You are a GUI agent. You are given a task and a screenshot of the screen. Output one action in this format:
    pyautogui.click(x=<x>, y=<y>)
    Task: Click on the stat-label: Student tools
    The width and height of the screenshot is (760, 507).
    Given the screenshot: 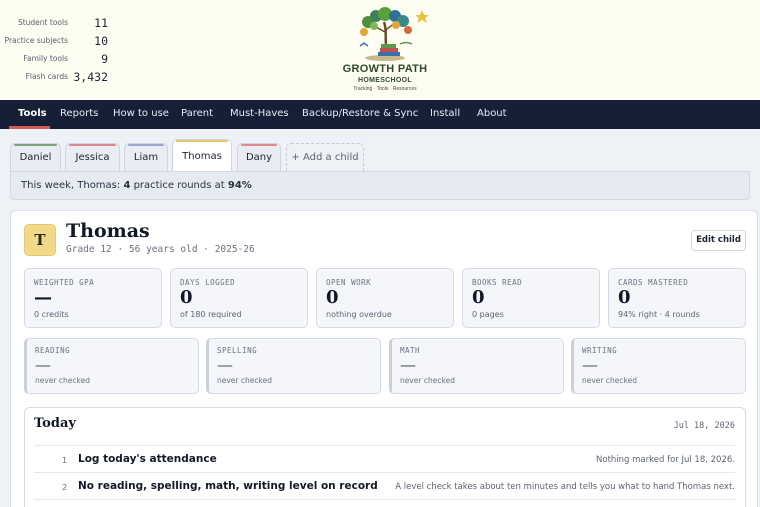 What is the action you would take?
    pyautogui.click(x=42, y=22)
    